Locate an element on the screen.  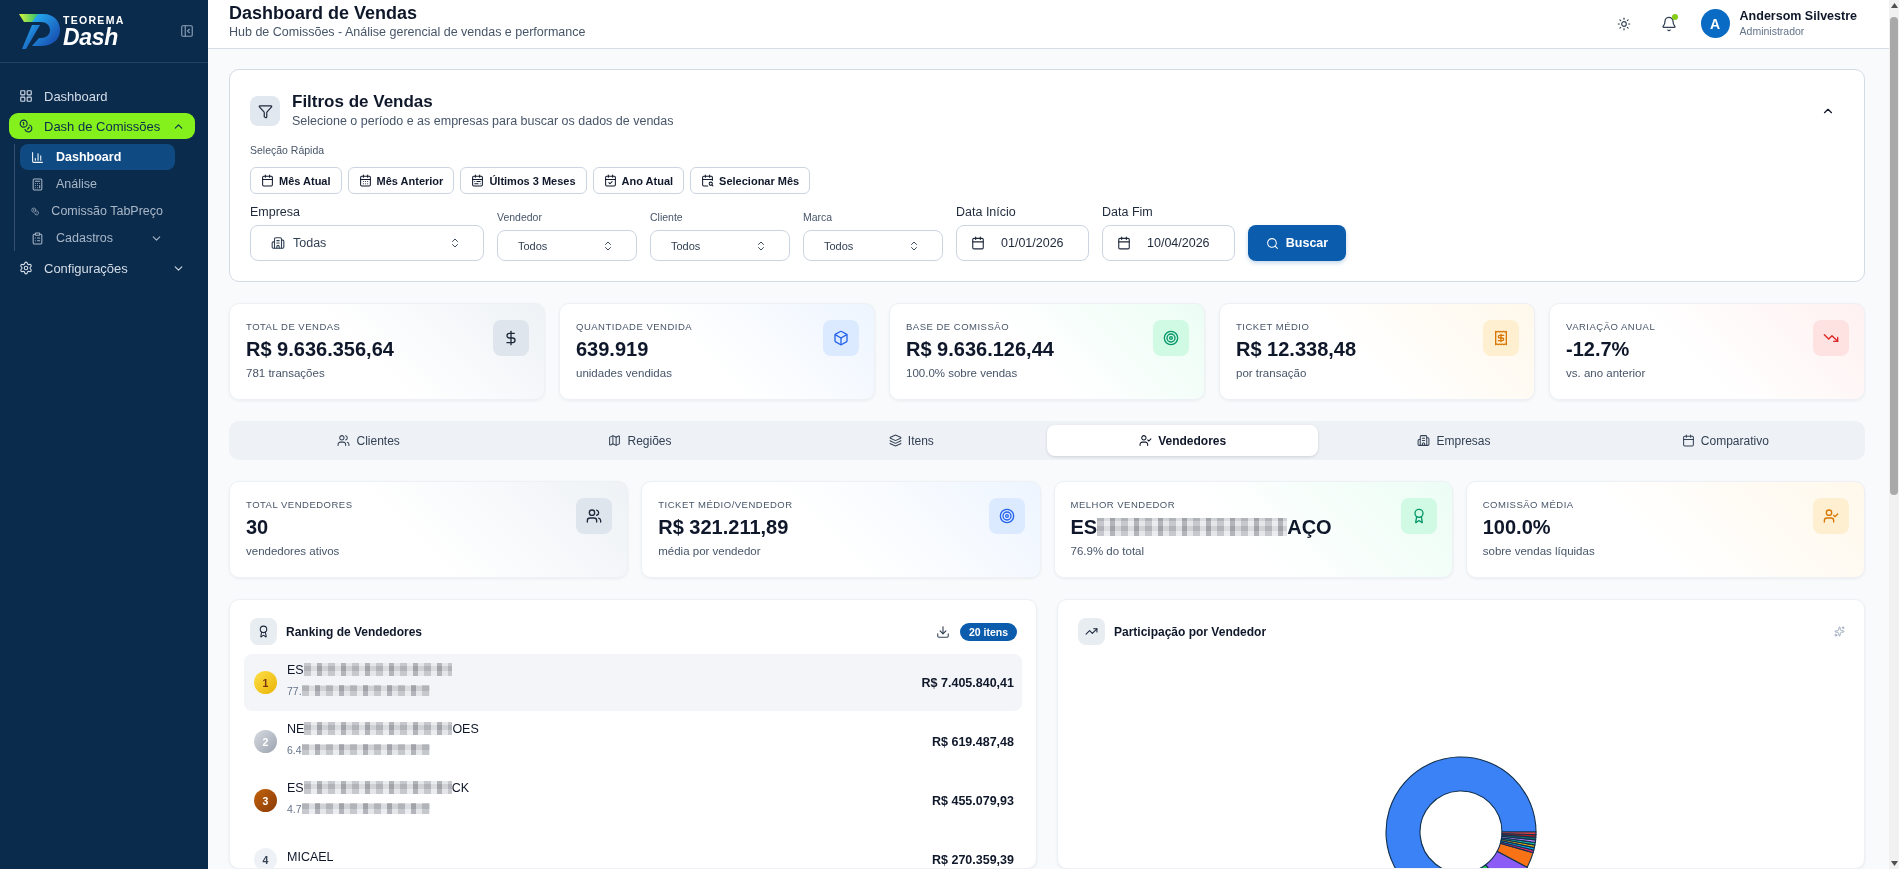
field-label: Vendedor is located at coordinates (520, 217).